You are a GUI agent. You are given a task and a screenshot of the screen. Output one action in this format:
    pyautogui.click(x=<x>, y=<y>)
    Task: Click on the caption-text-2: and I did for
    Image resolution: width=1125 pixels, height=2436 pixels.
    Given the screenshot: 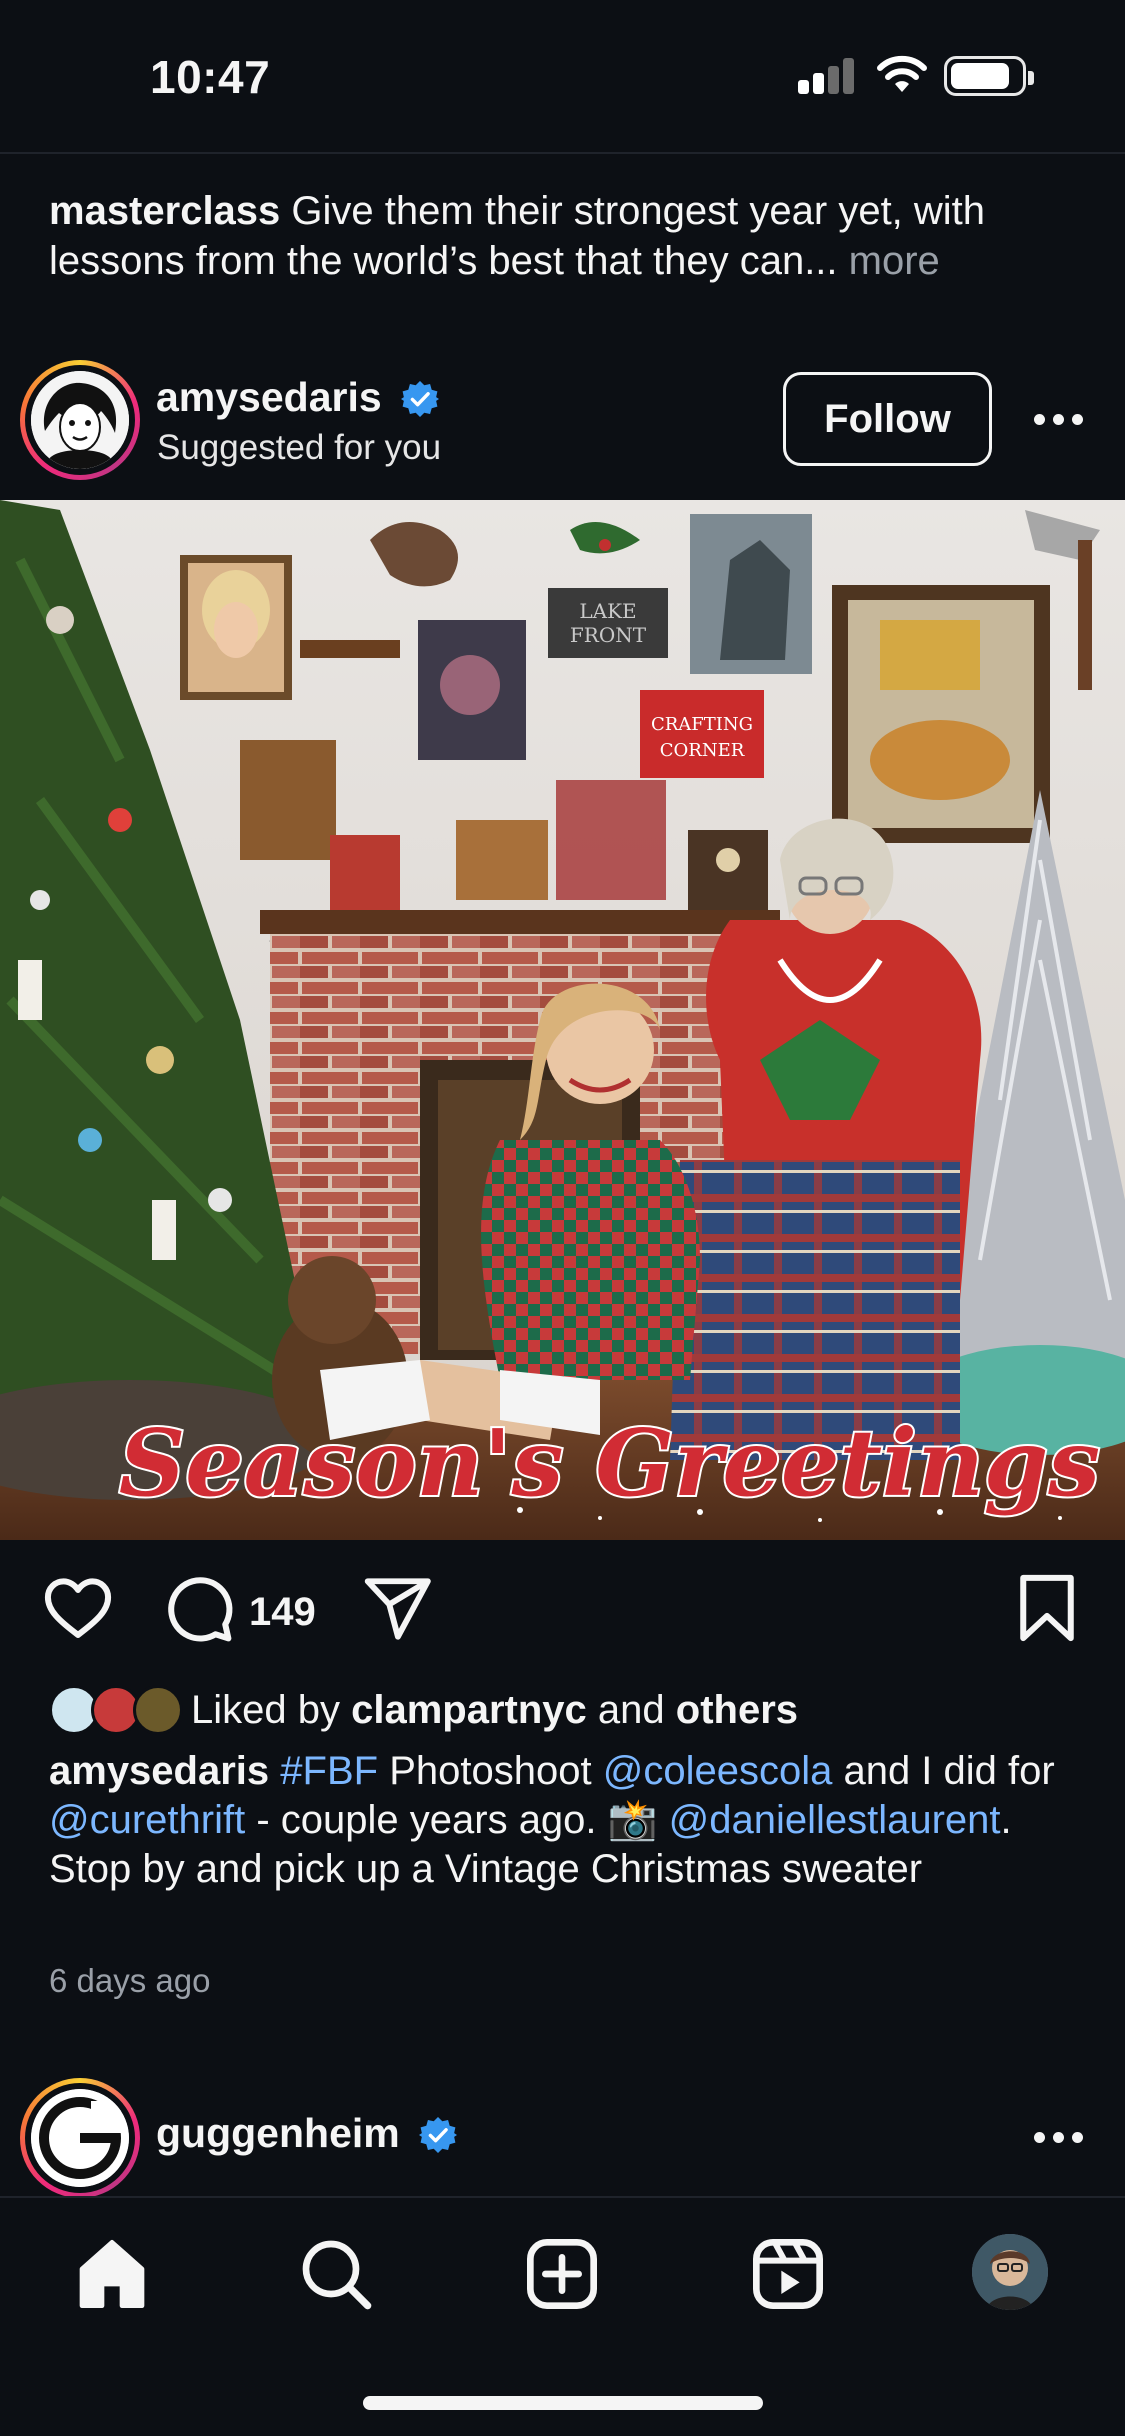 What is the action you would take?
    pyautogui.click(x=949, y=1771)
    